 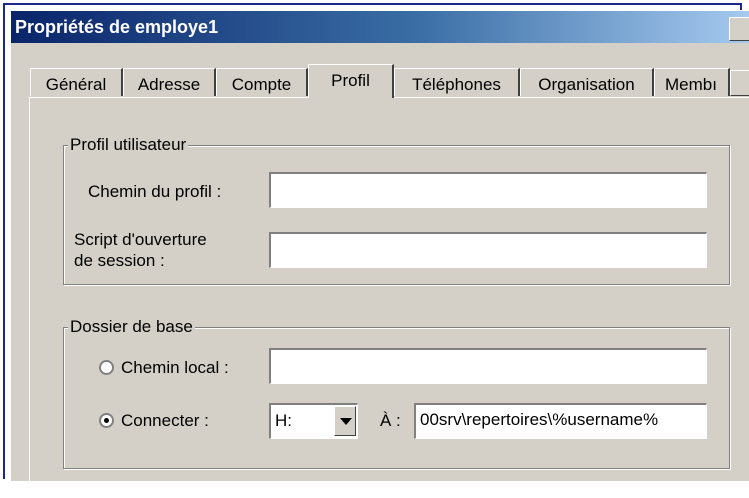 What do you see at coordinates (169, 82) in the screenshot?
I see `tab-address: Adresse` at bounding box center [169, 82].